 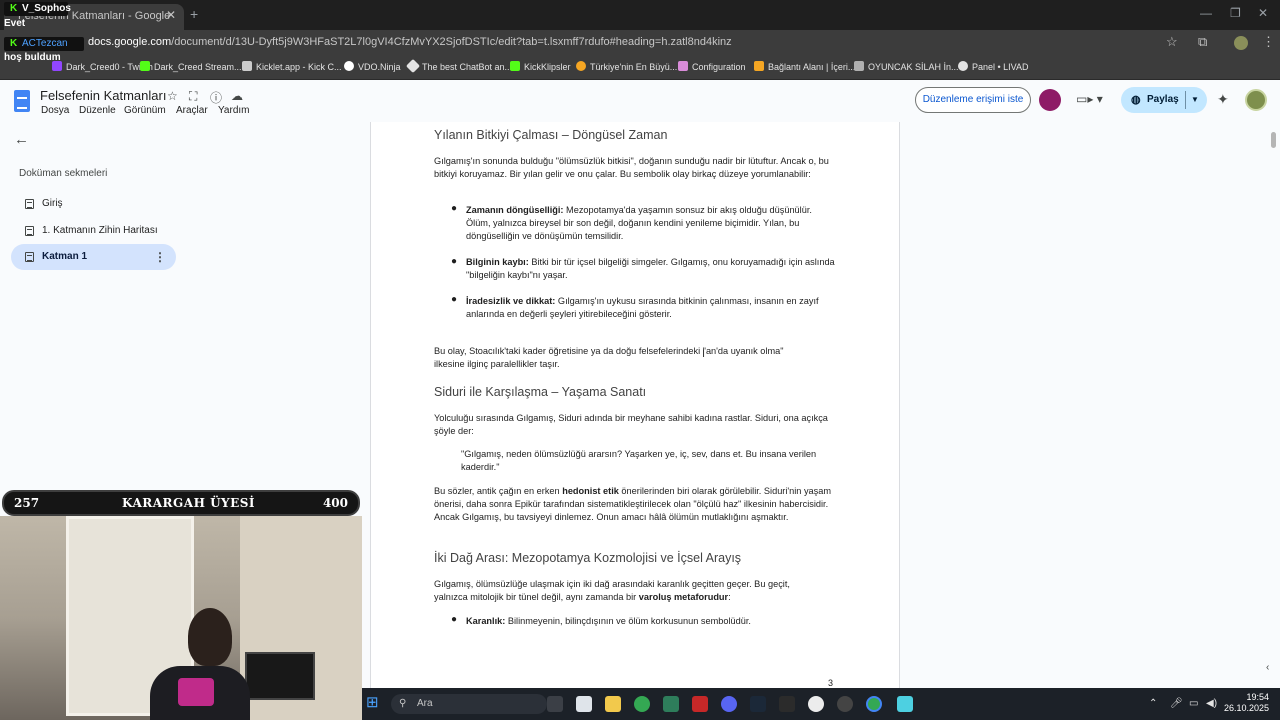 What do you see at coordinates (372, 66) in the screenshot?
I see `bookmark-item: VDO.Ninja` at bounding box center [372, 66].